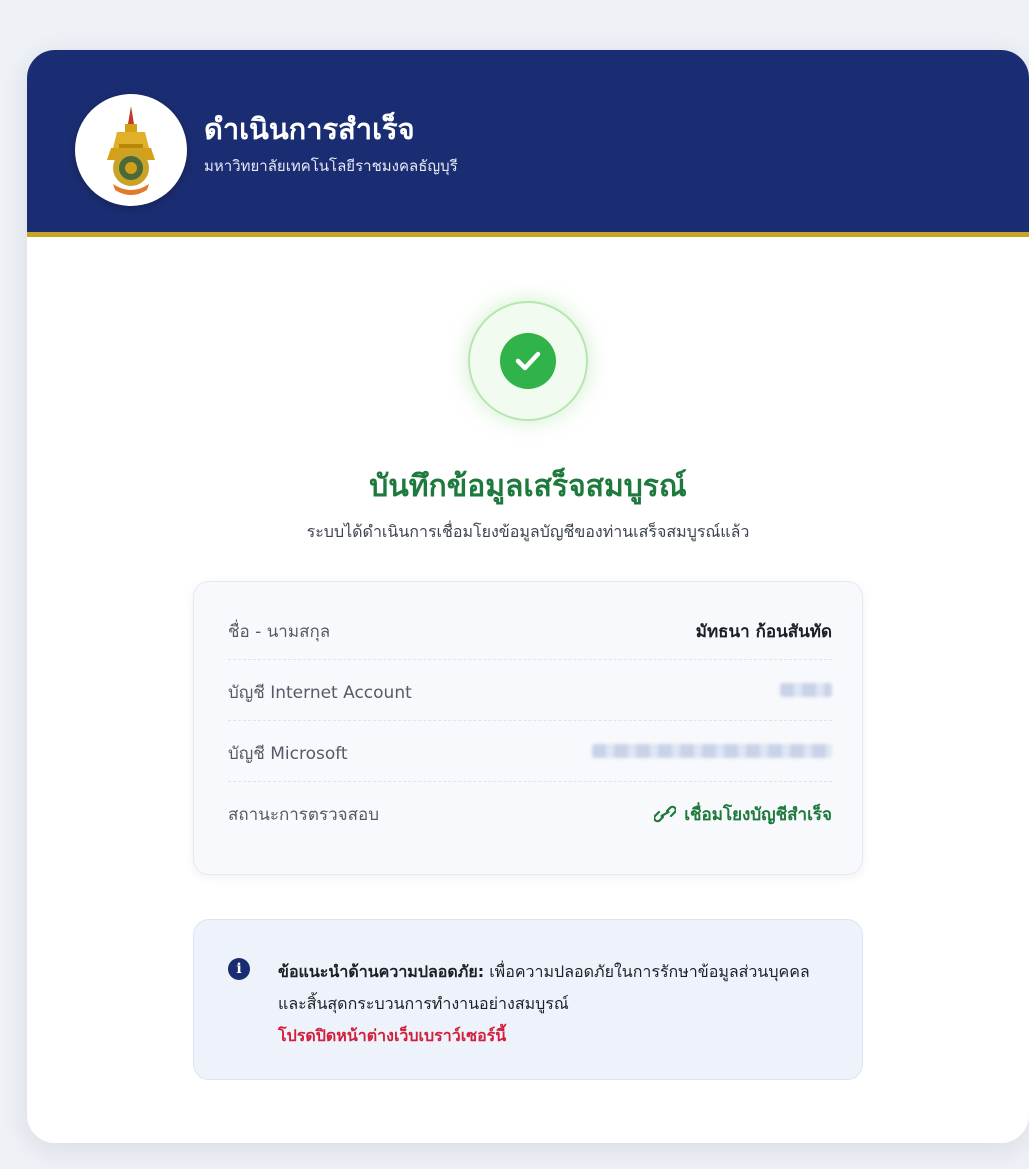  I want to click on info-icon: i, so click(239, 969).